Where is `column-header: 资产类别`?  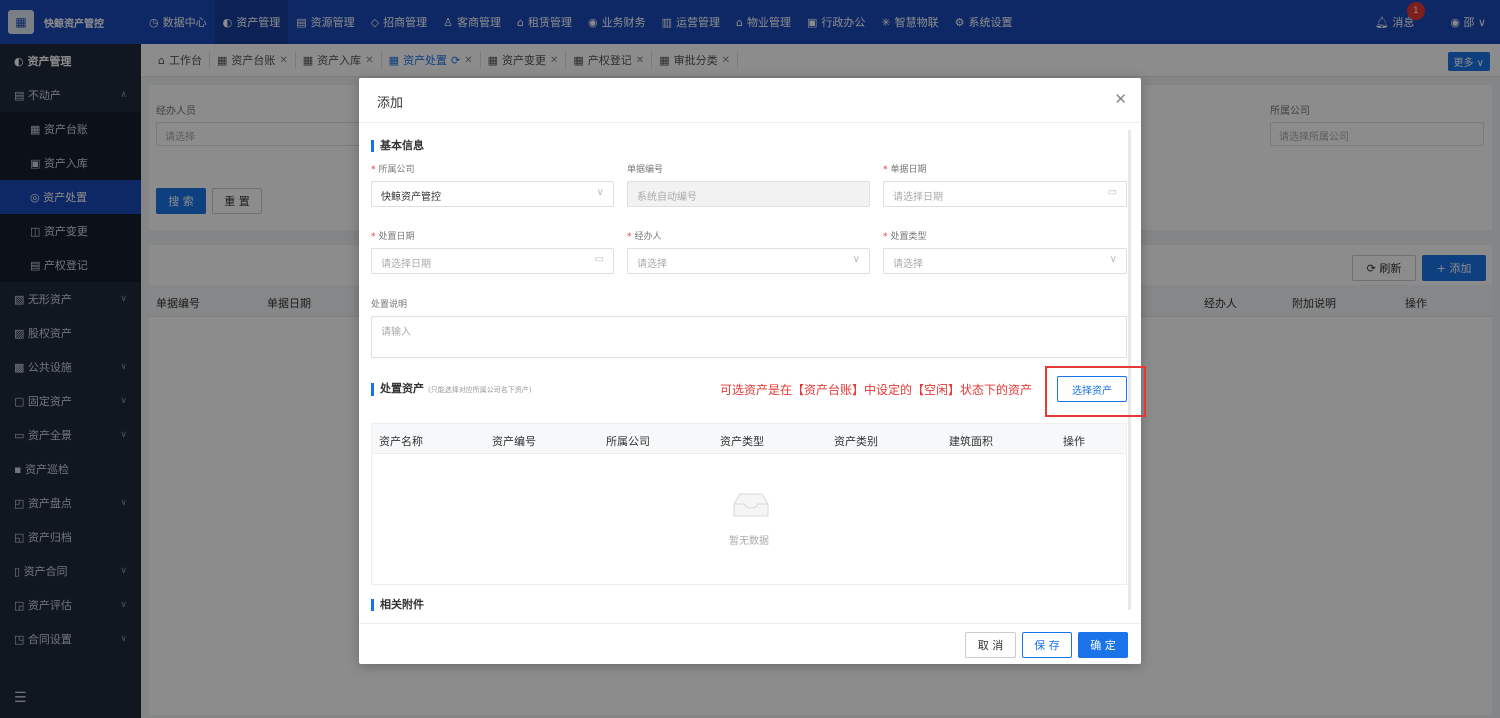
column-header: 资产类别 is located at coordinates (856, 441).